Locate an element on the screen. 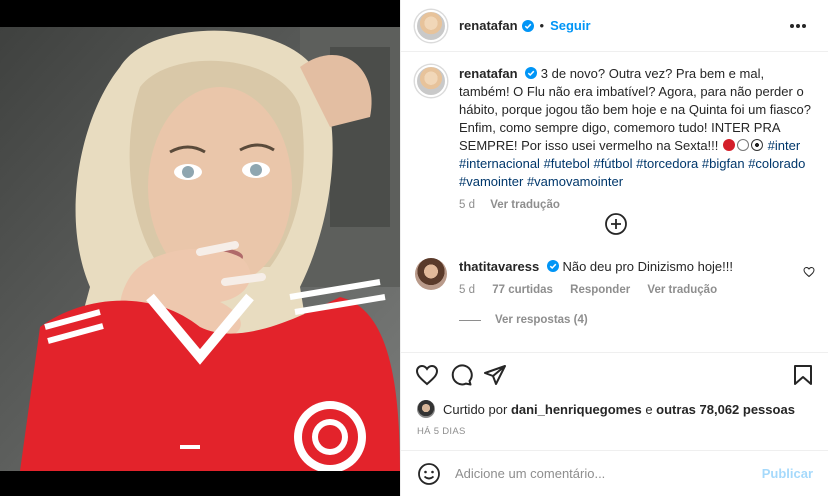  post-timestamp: HÁ 5 DIAS is located at coordinates (441, 431).